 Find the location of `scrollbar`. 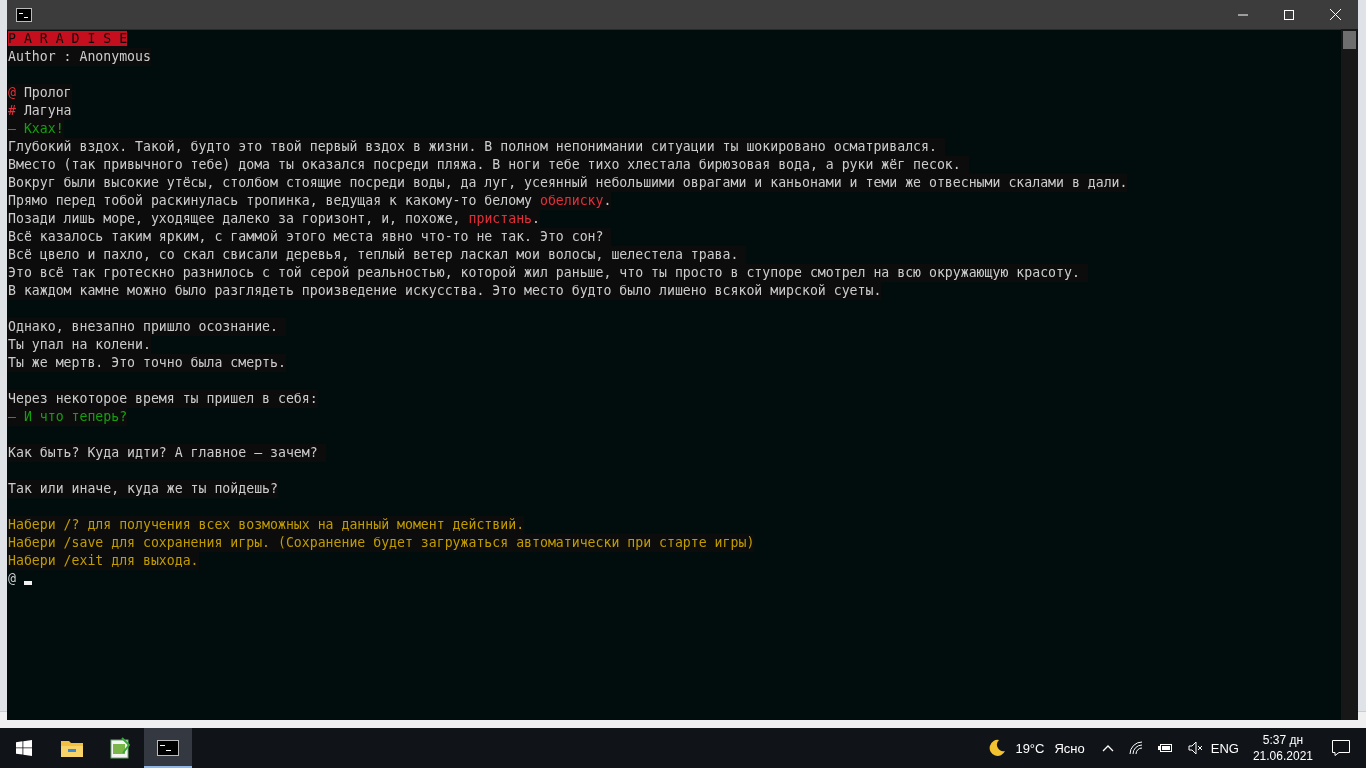

scrollbar is located at coordinates (1349, 374).